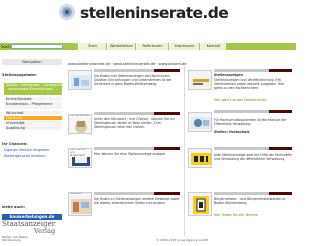 The image size is (320, 246). Describe the element at coordinates (33, 128) in the screenshot. I see `sidebar-item-ausbildung: Ausbildung` at that location.